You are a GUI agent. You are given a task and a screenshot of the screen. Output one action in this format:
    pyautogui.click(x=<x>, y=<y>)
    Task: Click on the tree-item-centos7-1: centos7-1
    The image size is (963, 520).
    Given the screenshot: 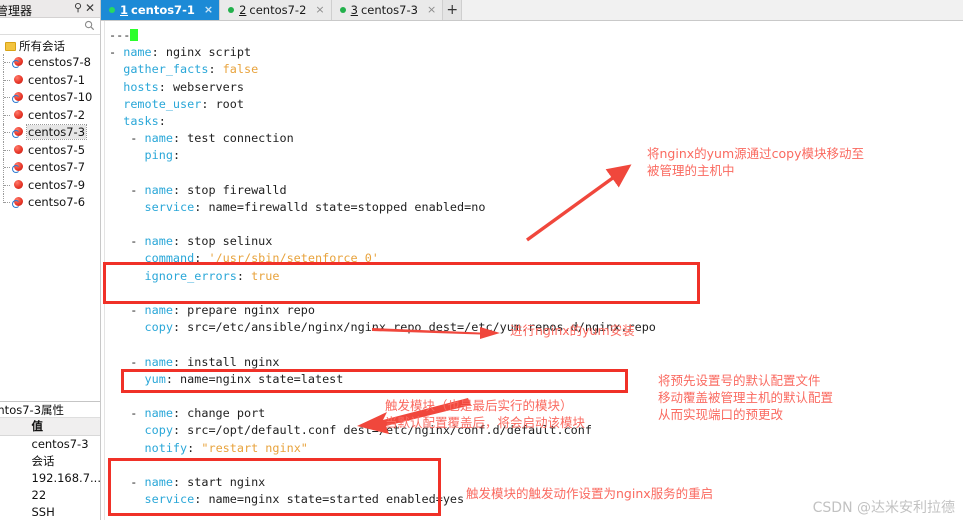 What is the action you would take?
    pyautogui.click(x=50, y=80)
    